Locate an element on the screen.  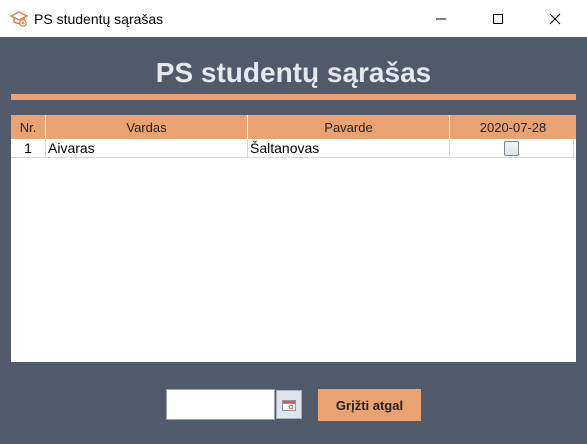
header-divider is located at coordinates (293, 97).